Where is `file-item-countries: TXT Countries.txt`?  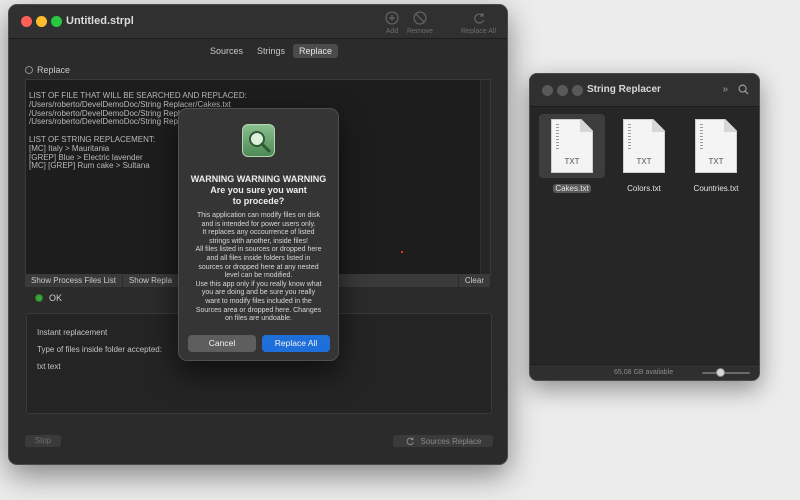 file-item-countries: TXT Countries.txt is located at coordinates (716, 154).